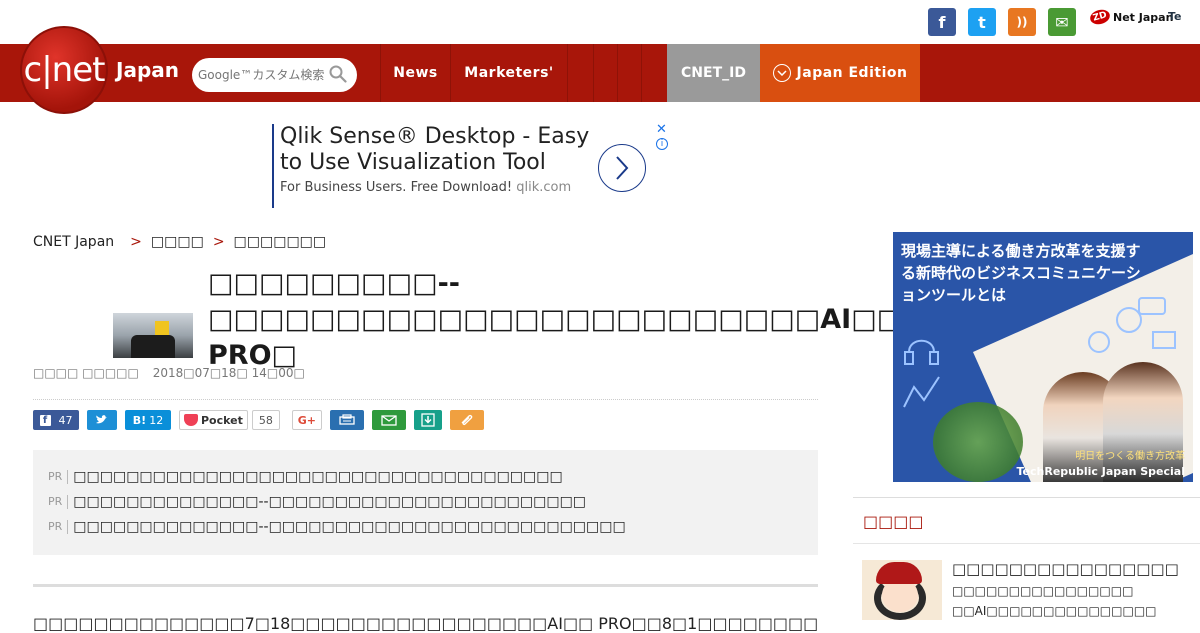 This screenshot has width=1200, height=633. I want to click on mail-icon: ✉, so click(1062, 22).